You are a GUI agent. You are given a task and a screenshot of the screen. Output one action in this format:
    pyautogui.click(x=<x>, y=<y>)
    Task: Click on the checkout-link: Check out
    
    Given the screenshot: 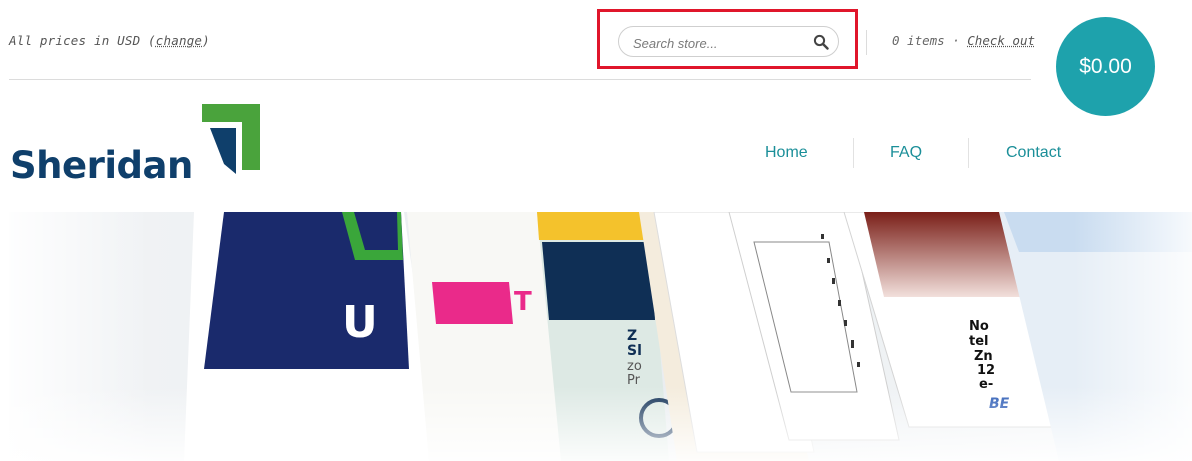 What is the action you would take?
    pyautogui.click(x=1001, y=40)
    